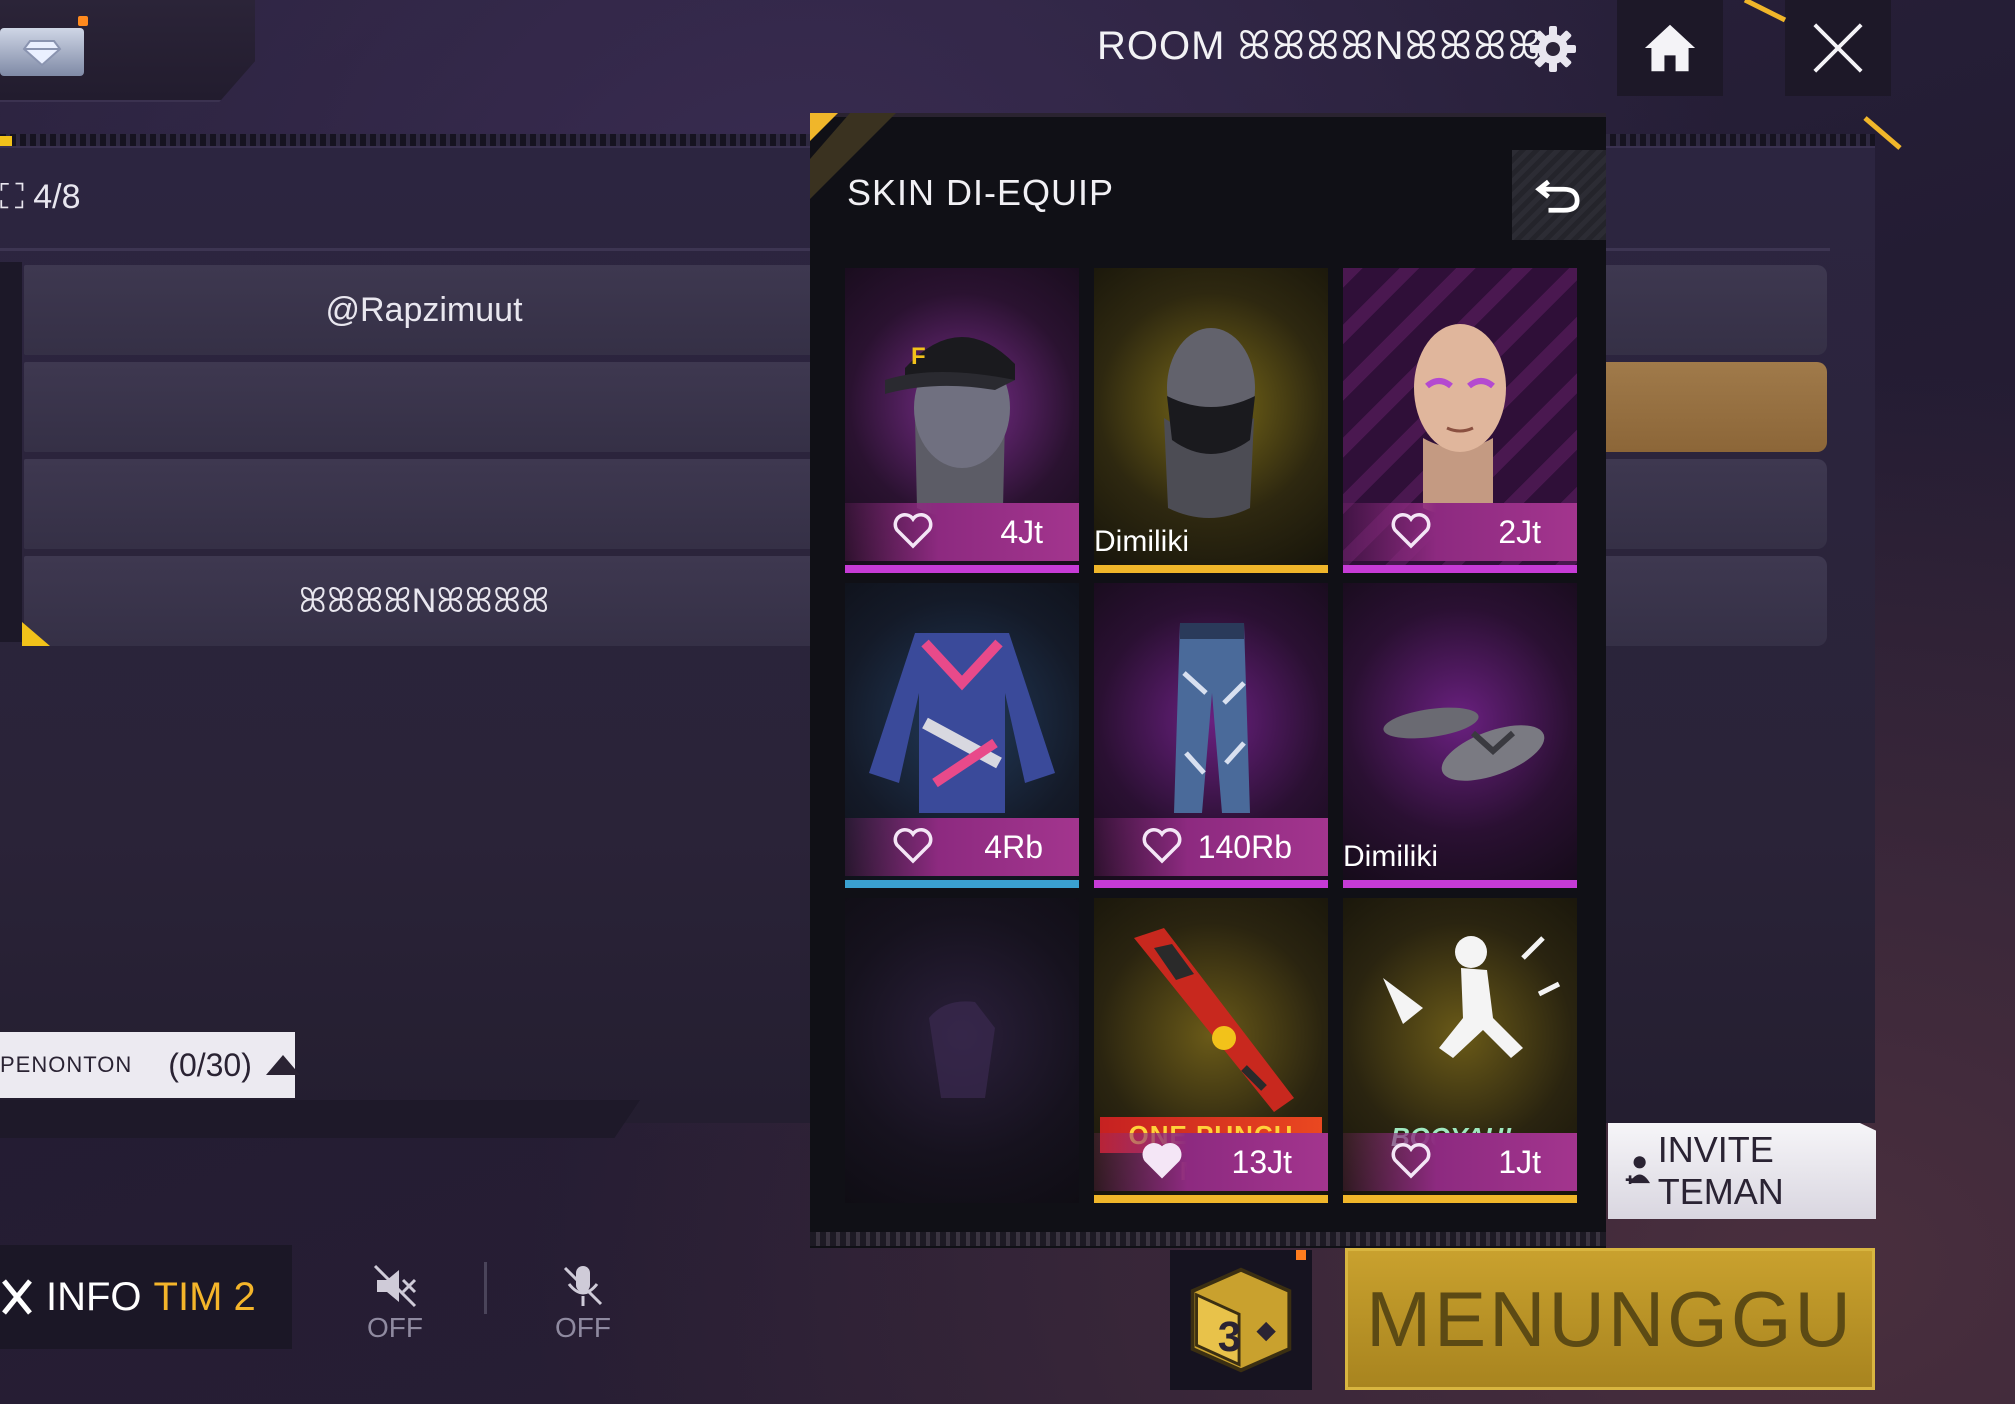 This screenshot has height=1404, width=2015. I want to click on invite-friends-button: INVITE TEMAN, so click(1742, 1171).